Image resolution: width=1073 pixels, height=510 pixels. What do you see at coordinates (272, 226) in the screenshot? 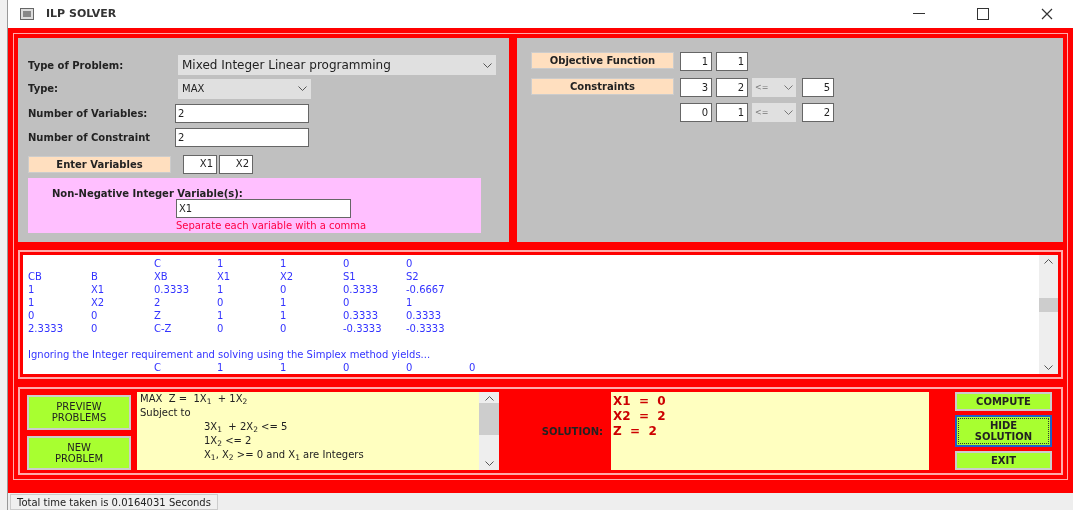
I see `hint-text: Separate each variable with a comma` at bounding box center [272, 226].